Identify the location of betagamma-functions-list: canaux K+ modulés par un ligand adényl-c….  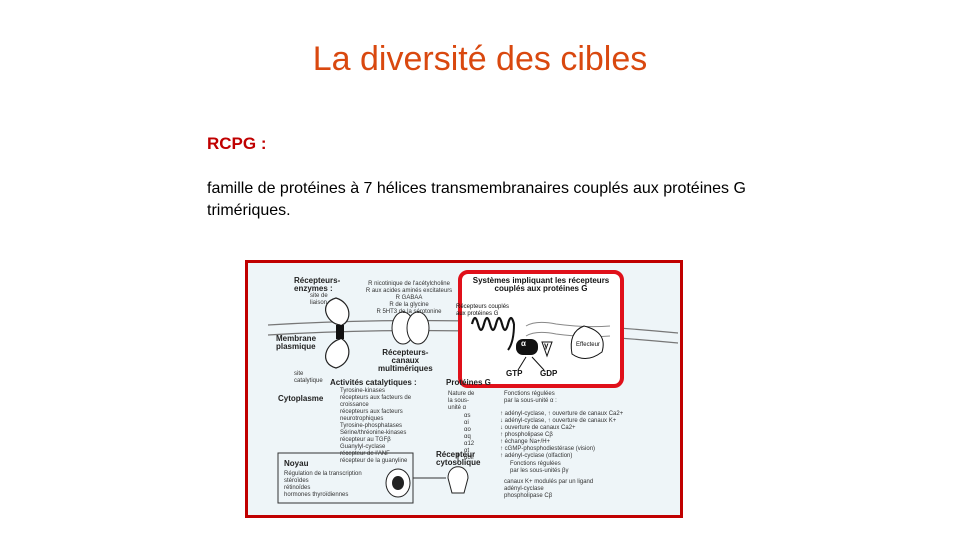
(549, 489).